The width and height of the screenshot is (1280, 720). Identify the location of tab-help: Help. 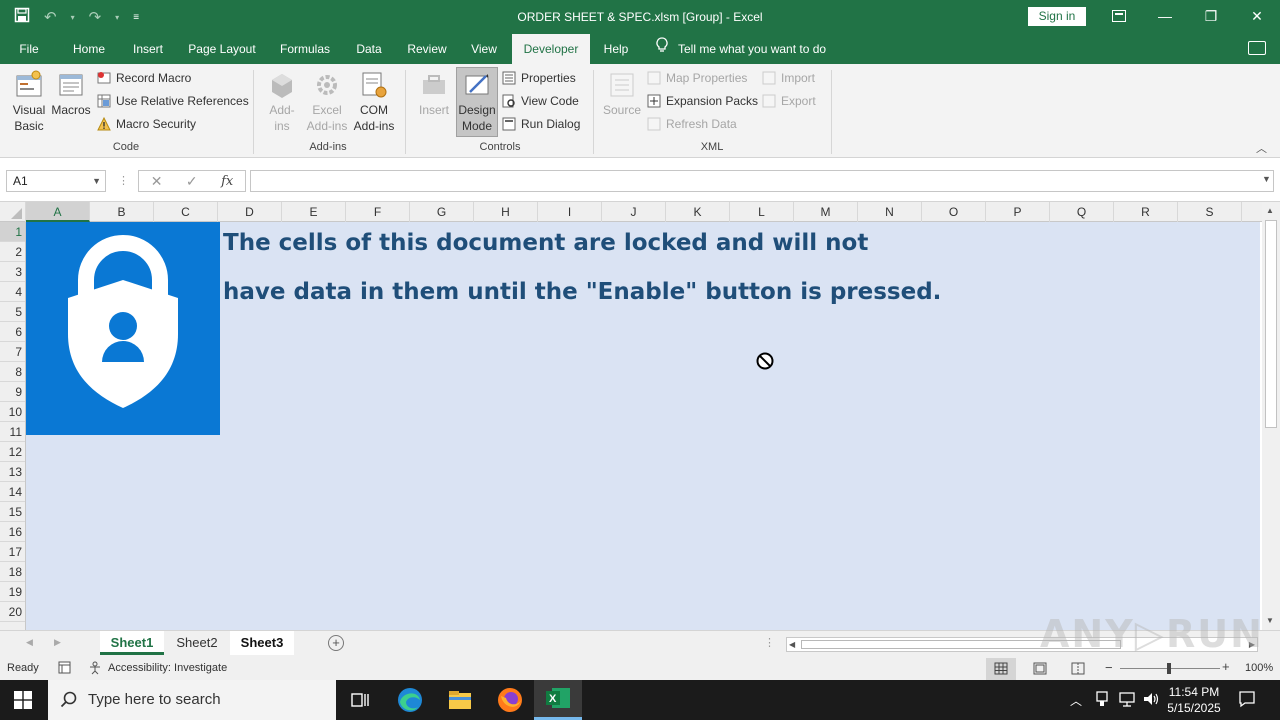
(616, 49).